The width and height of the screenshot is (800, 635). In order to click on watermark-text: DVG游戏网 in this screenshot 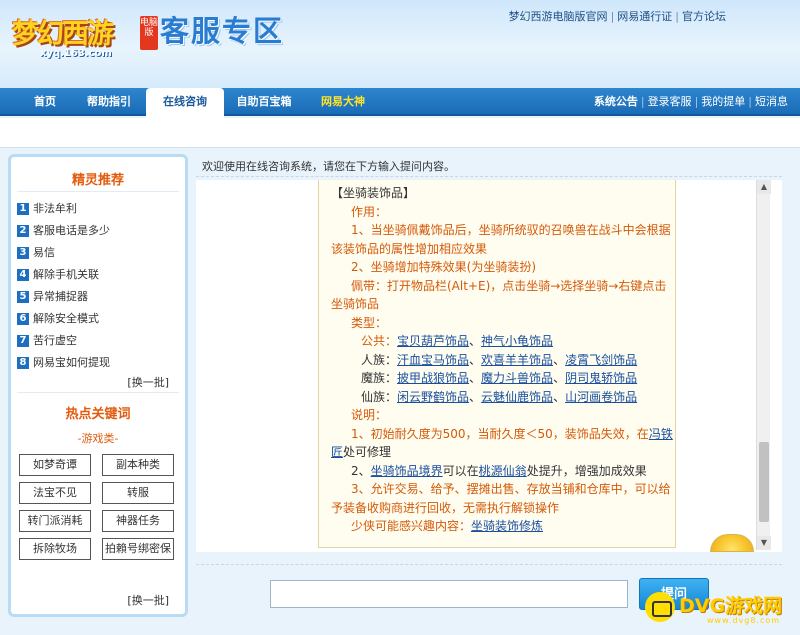, I will do `click(731, 606)`.